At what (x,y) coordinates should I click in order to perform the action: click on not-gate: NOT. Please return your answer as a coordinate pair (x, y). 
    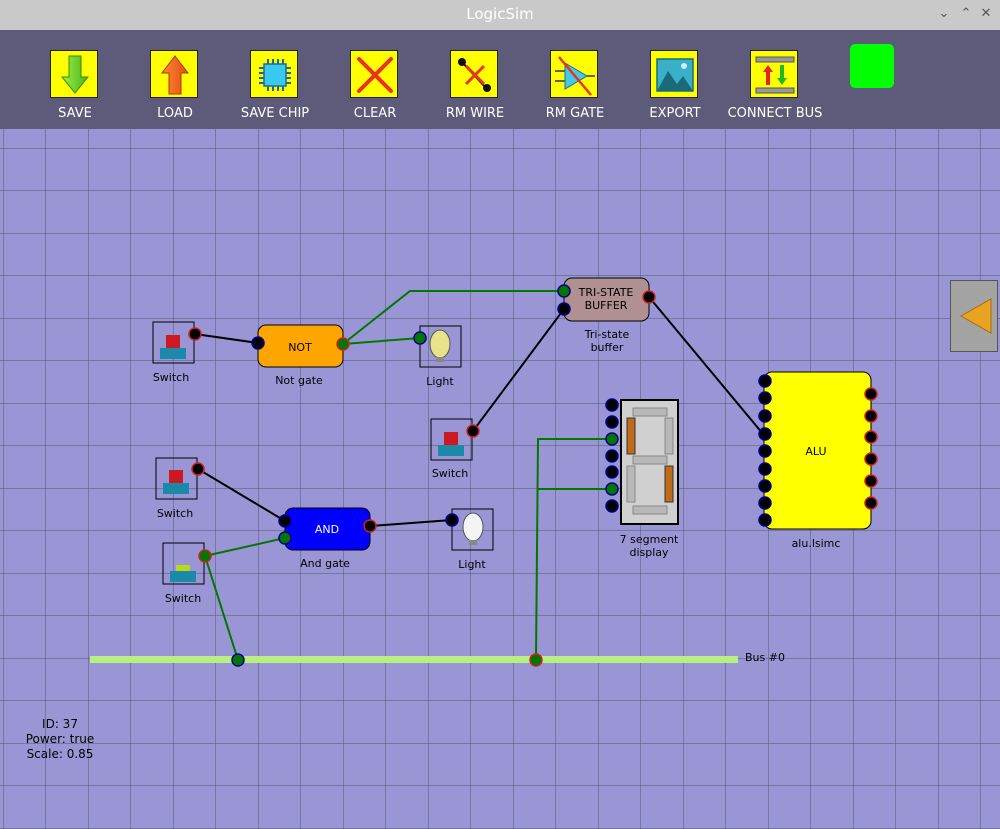
    Looking at the image, I should click on (300, 346).